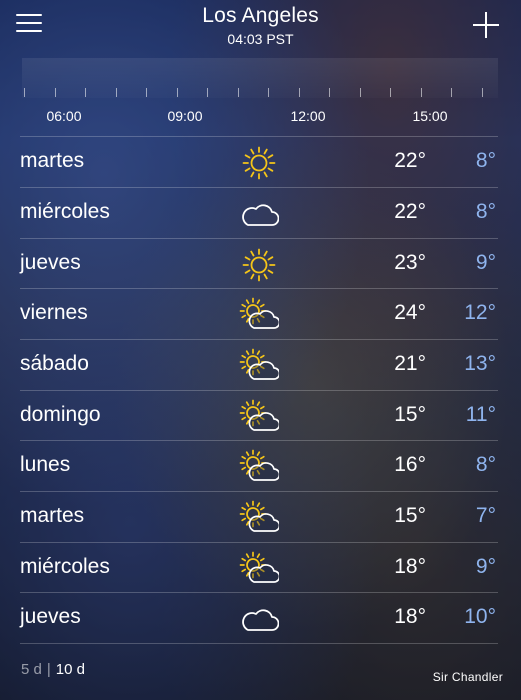 The width and height of the screenshot is (521, 700). Describe the element at coordinates (260, 30) in the screenshot. I see `header: Los Angeles 04:03 PST` at that location.